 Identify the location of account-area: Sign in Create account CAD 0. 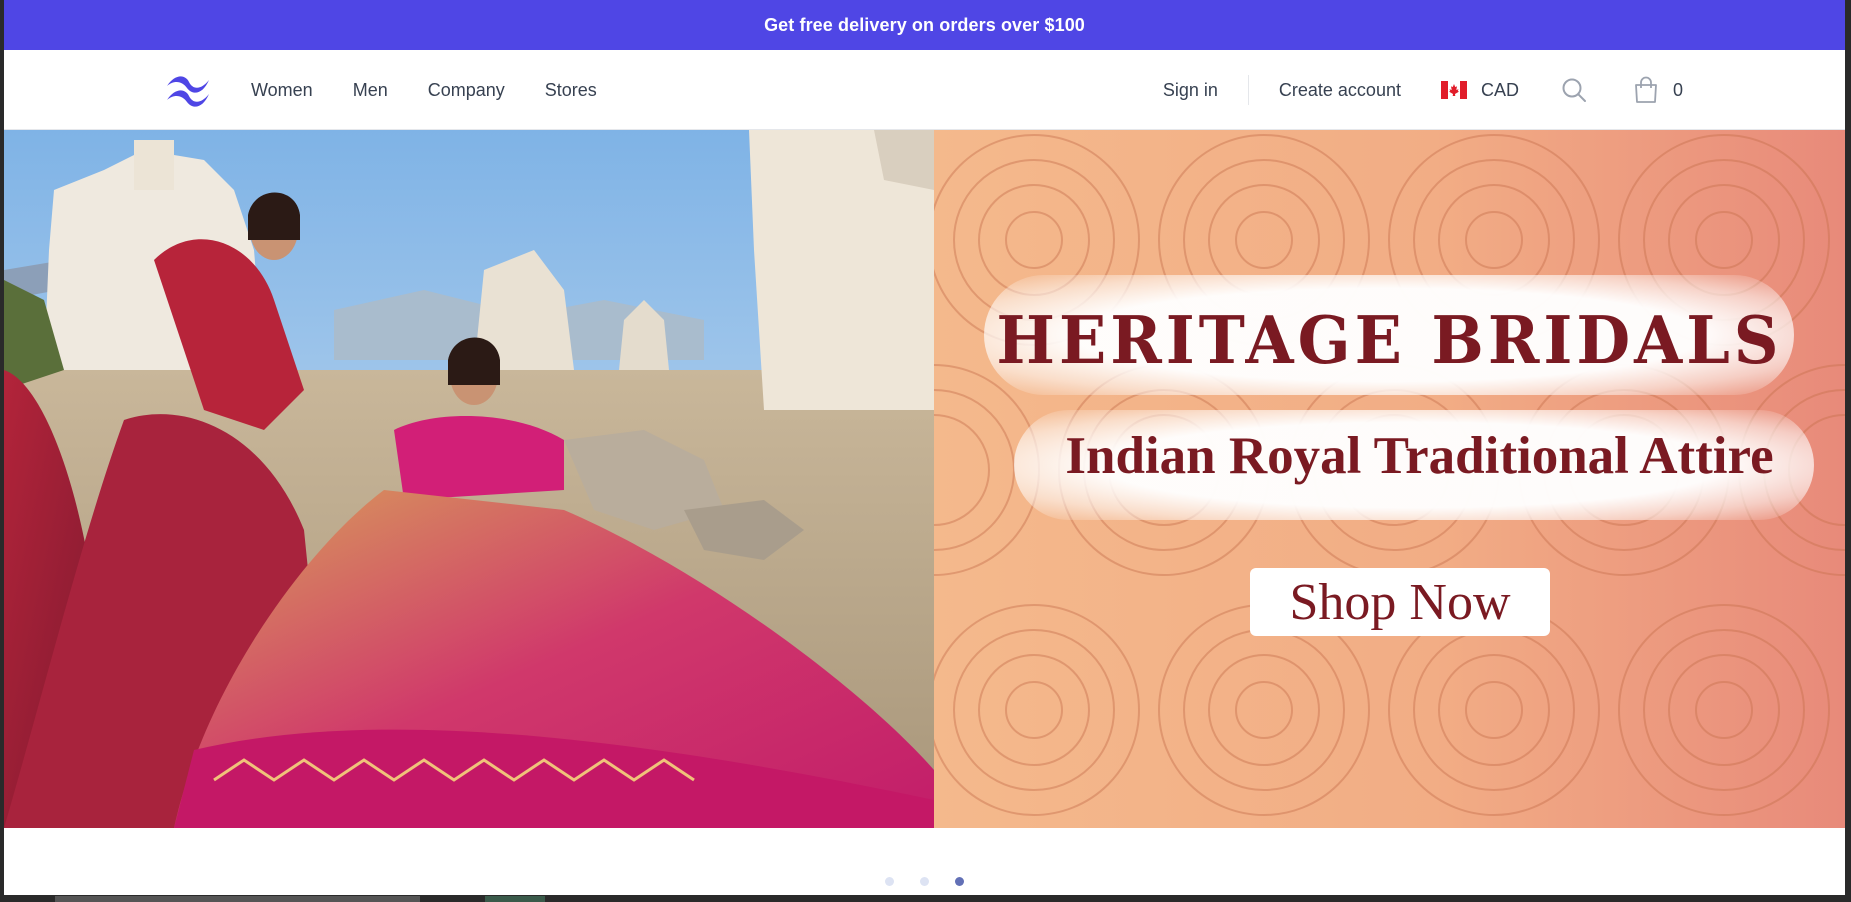
(1423, 90).